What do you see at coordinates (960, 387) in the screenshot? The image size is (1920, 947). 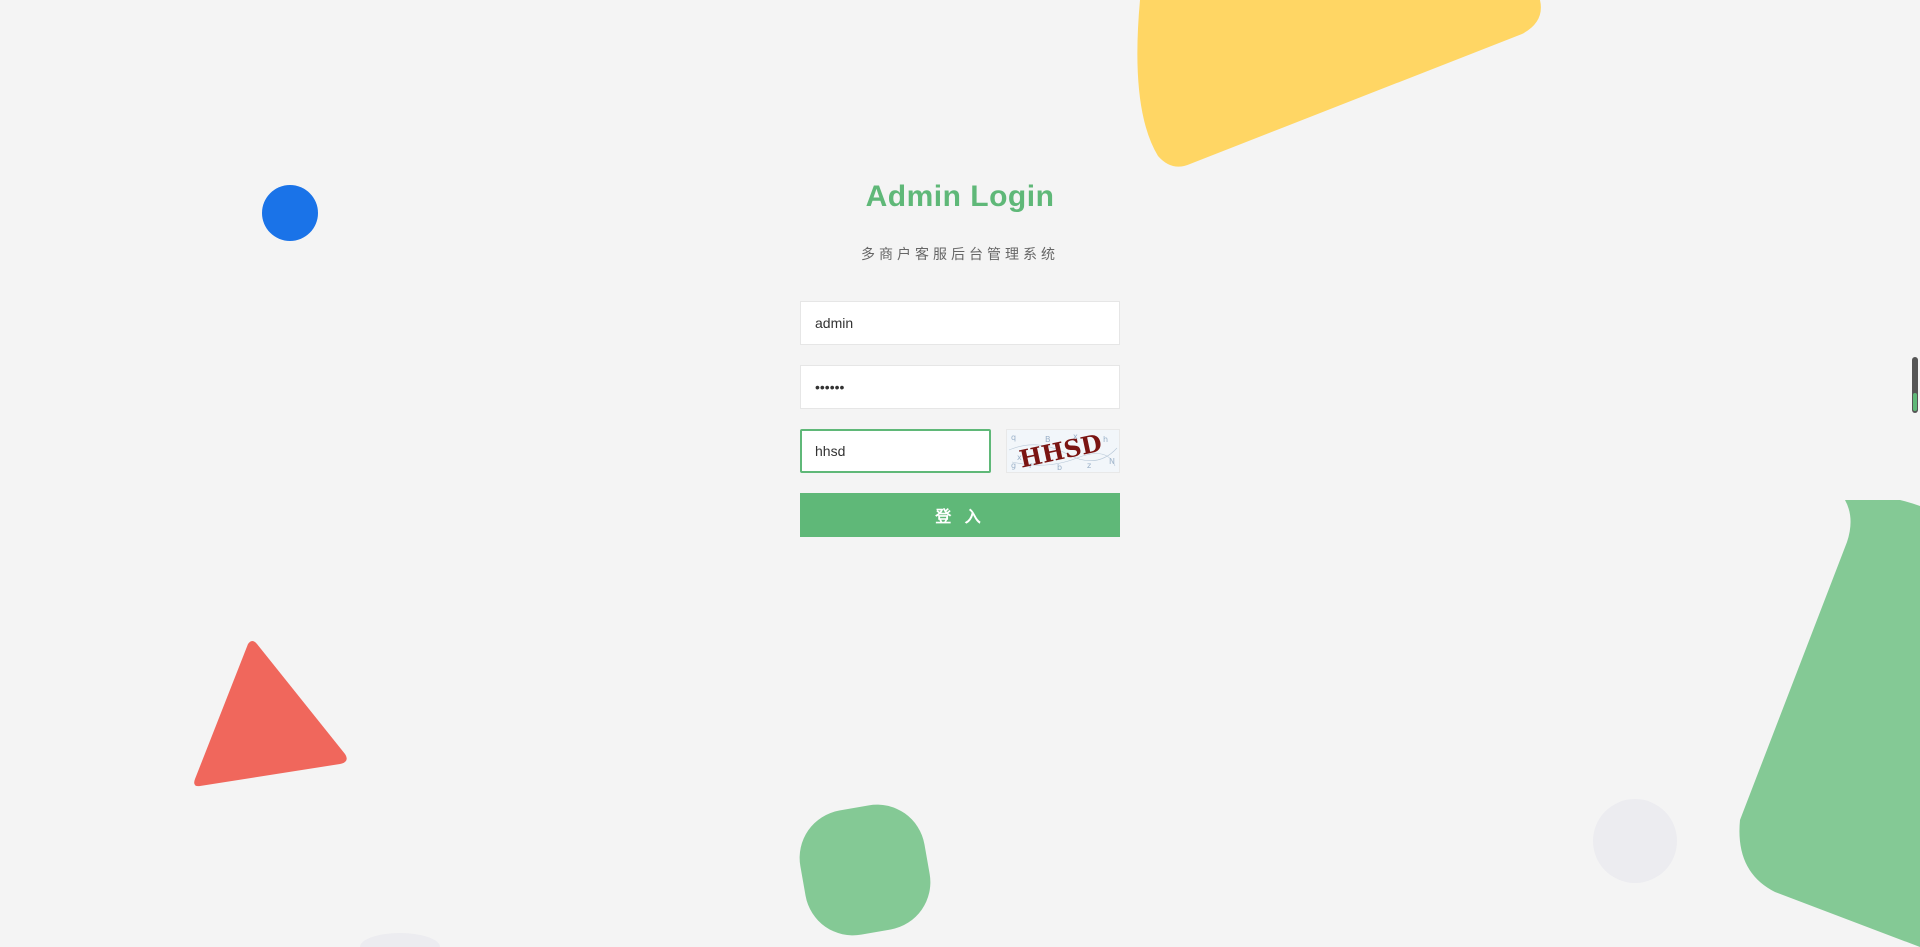 I see `password-input` at bounding box center [960, 387].